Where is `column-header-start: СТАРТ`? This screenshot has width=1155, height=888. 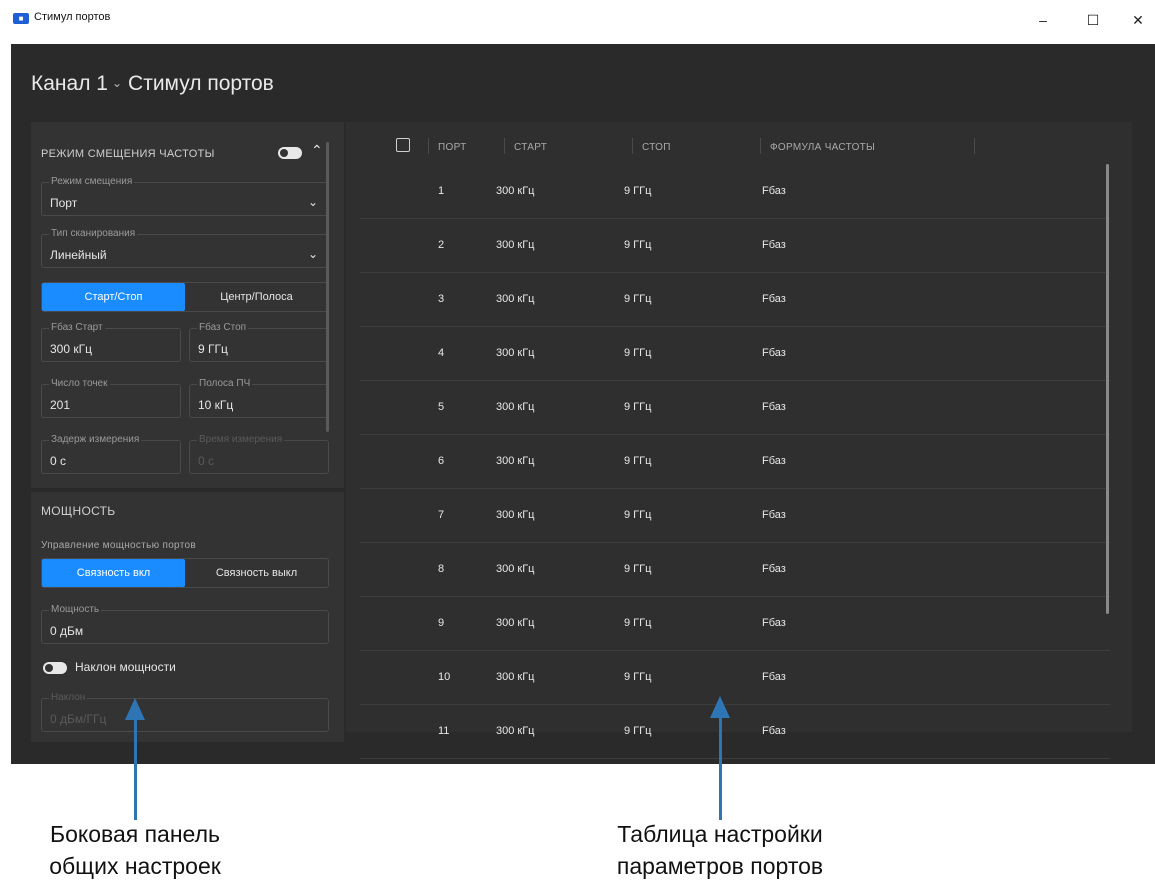 column-header-start: СТАРТ is located at coordinates (530, 147).